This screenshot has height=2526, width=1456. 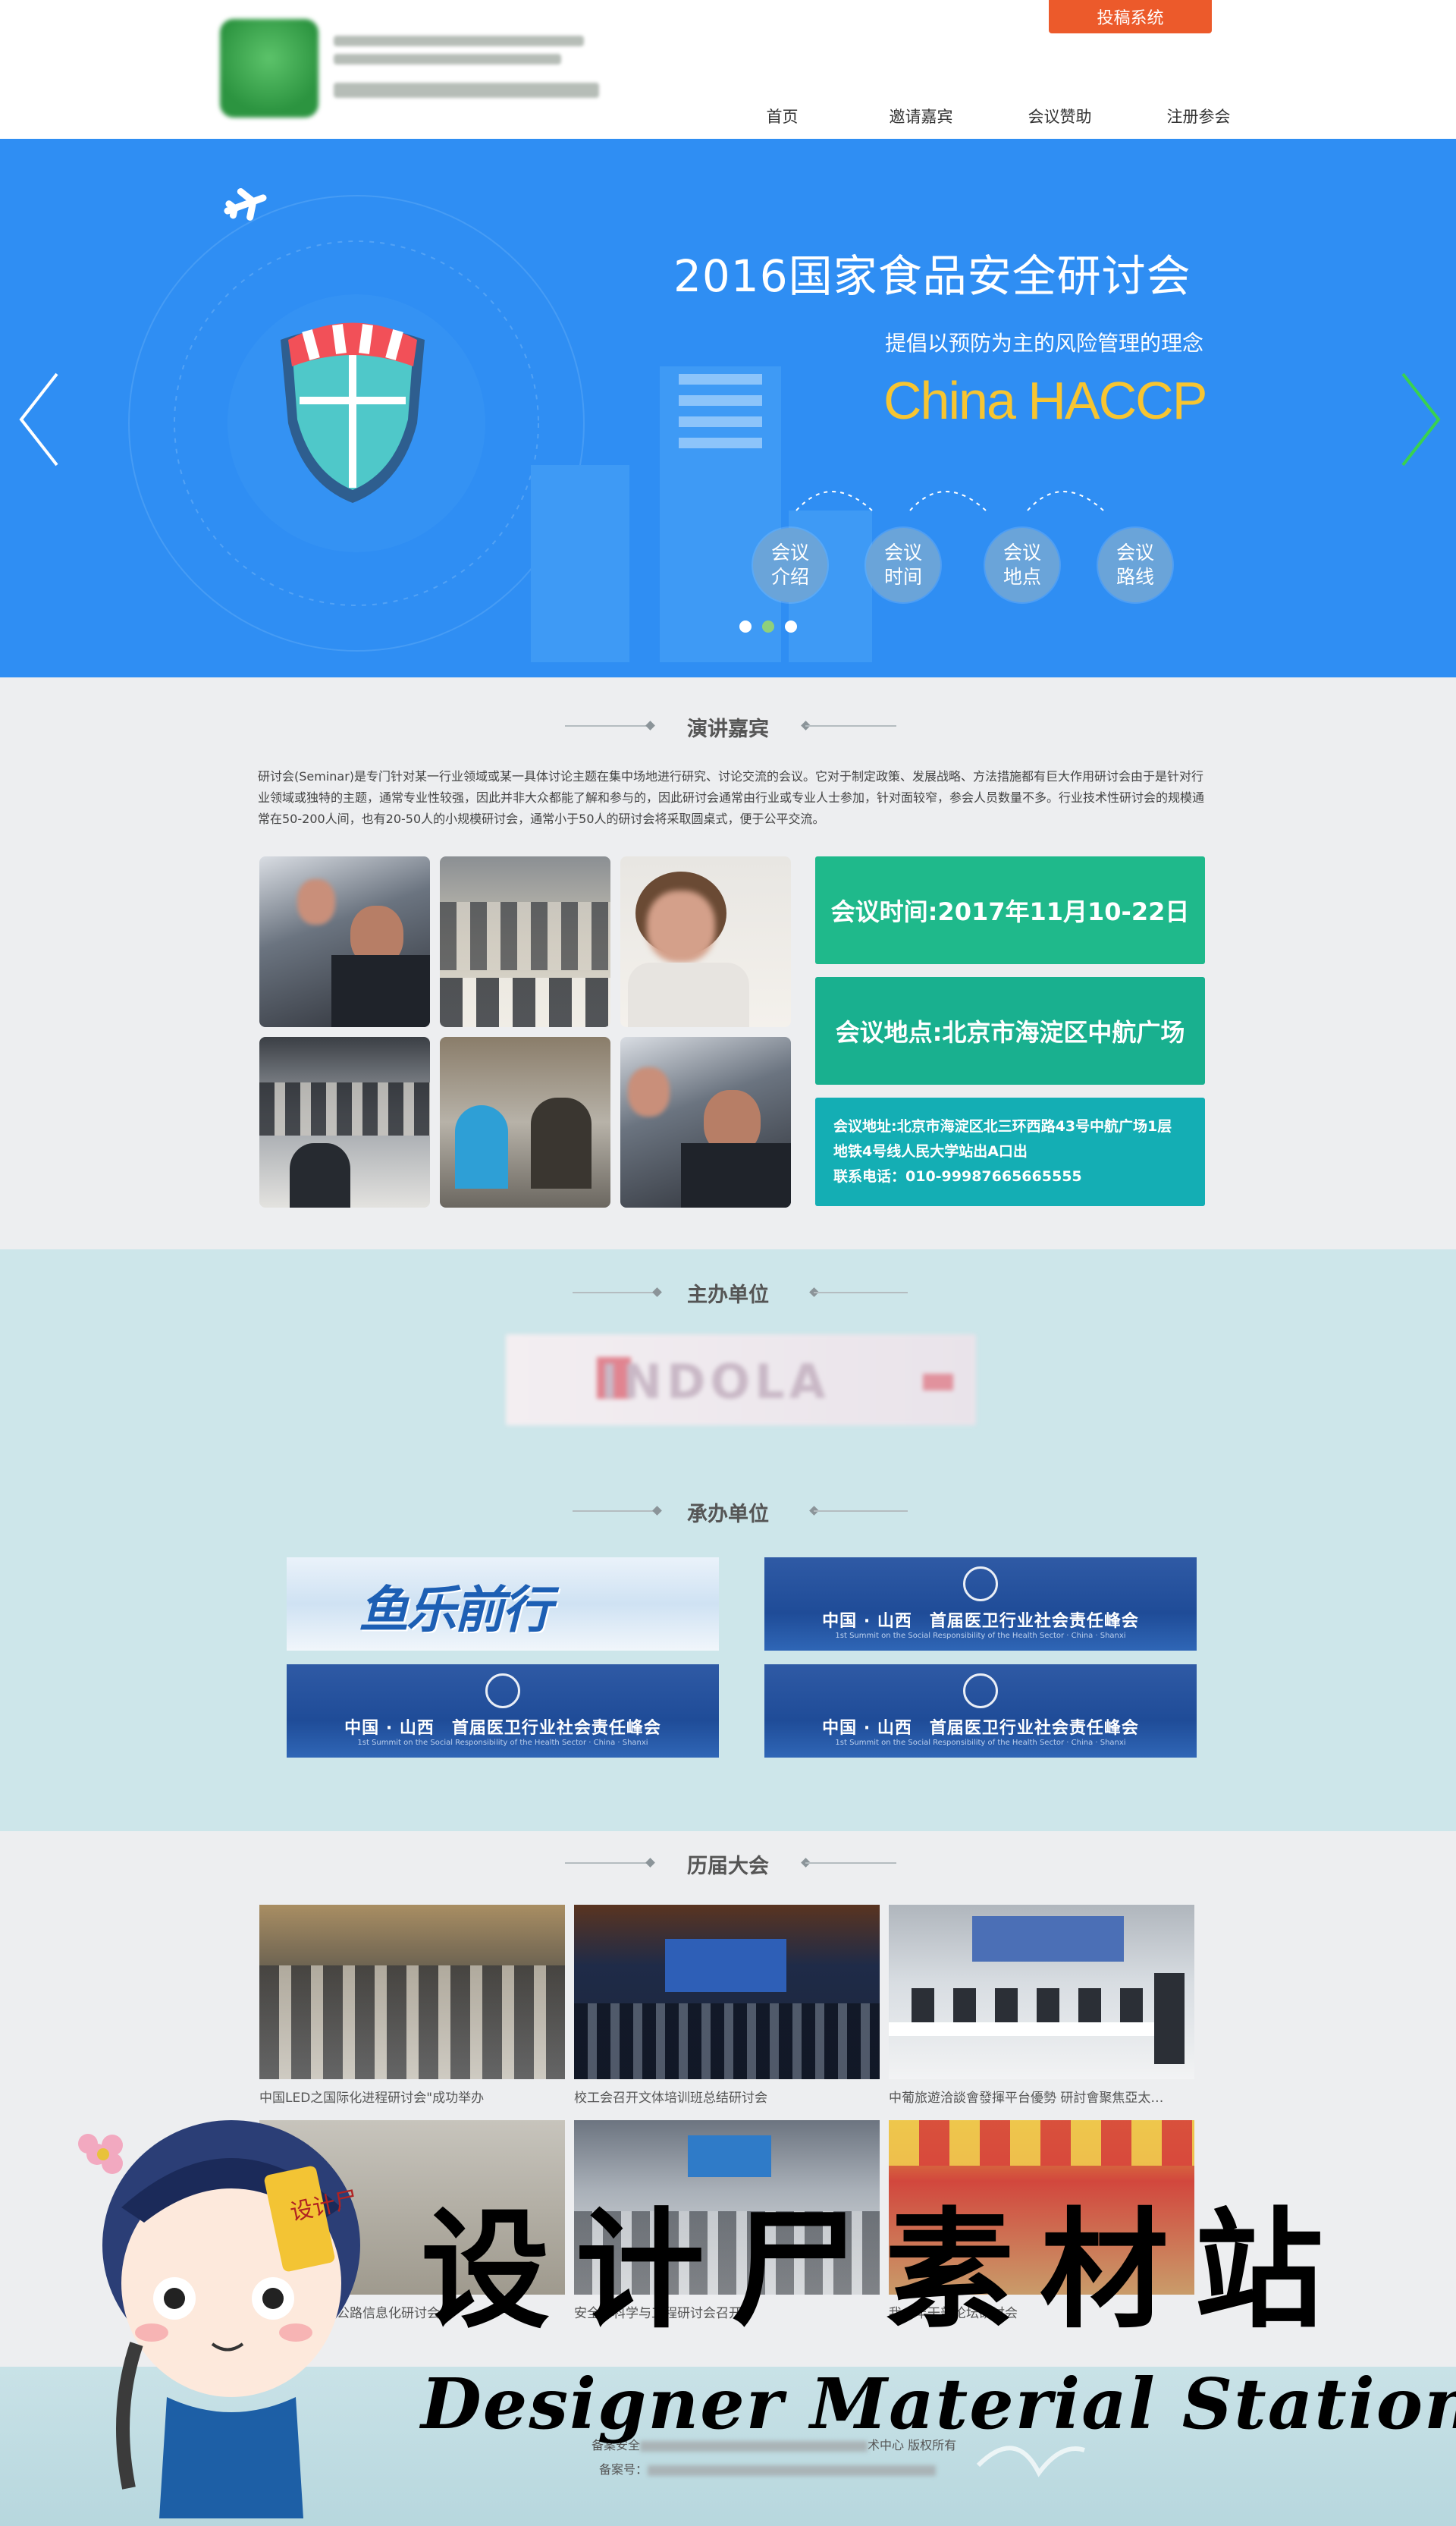 I want to click on prev-slide-arrow, so click(x=38, y=419).